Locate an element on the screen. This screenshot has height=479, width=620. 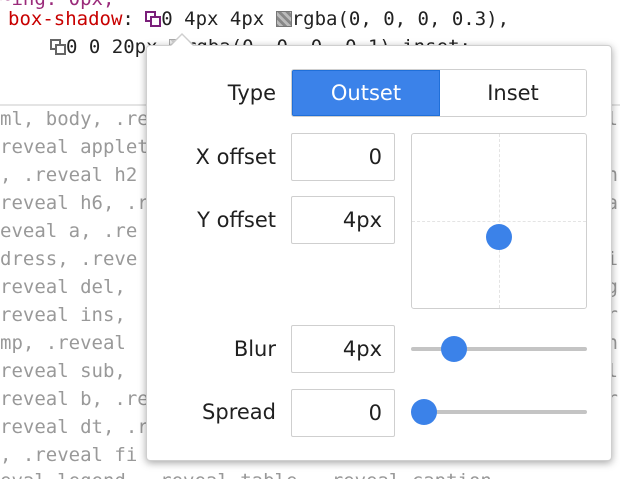
shadow-swatch-icon is located at coordinates (153, 19).